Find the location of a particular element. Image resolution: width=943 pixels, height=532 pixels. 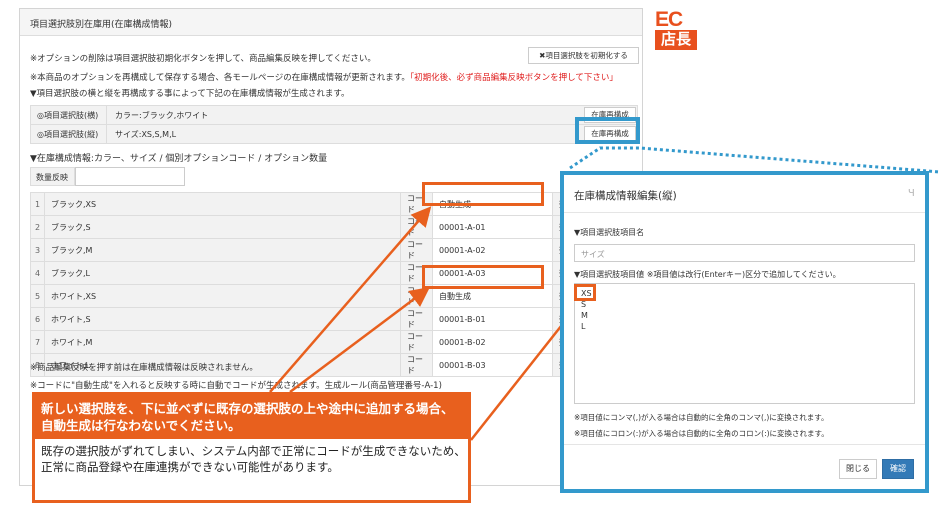

option-name: ブラック,M is located at coordinates (222, 250).